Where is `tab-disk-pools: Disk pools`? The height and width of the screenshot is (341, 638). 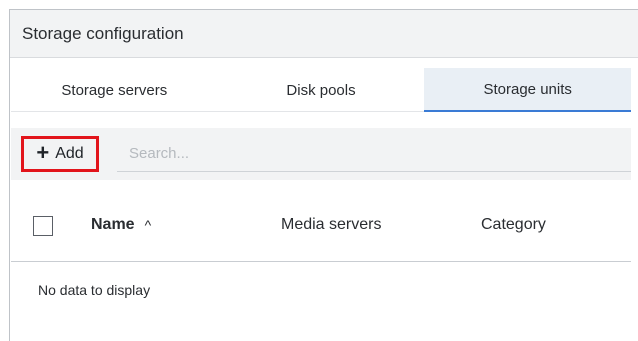 tab-disk-pools: Disk pools is located at coordinates (321, 90).